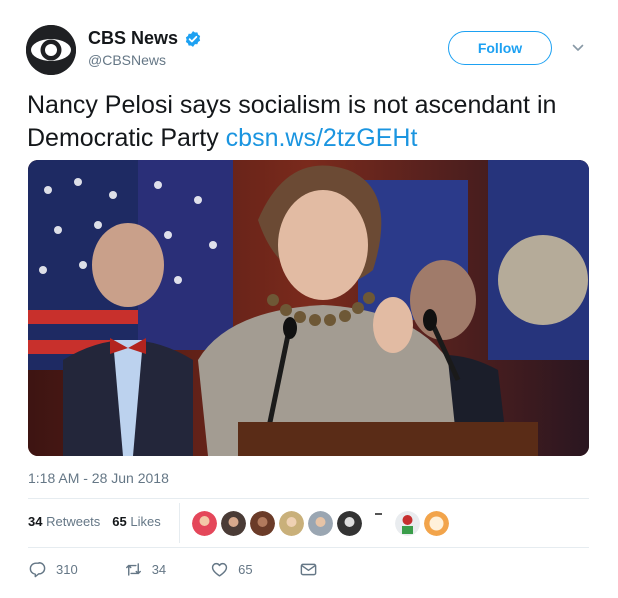 Image resolution: width=618 pixels, height=598 pixels. I want to click on reply-button: 310, so click(53, 569).